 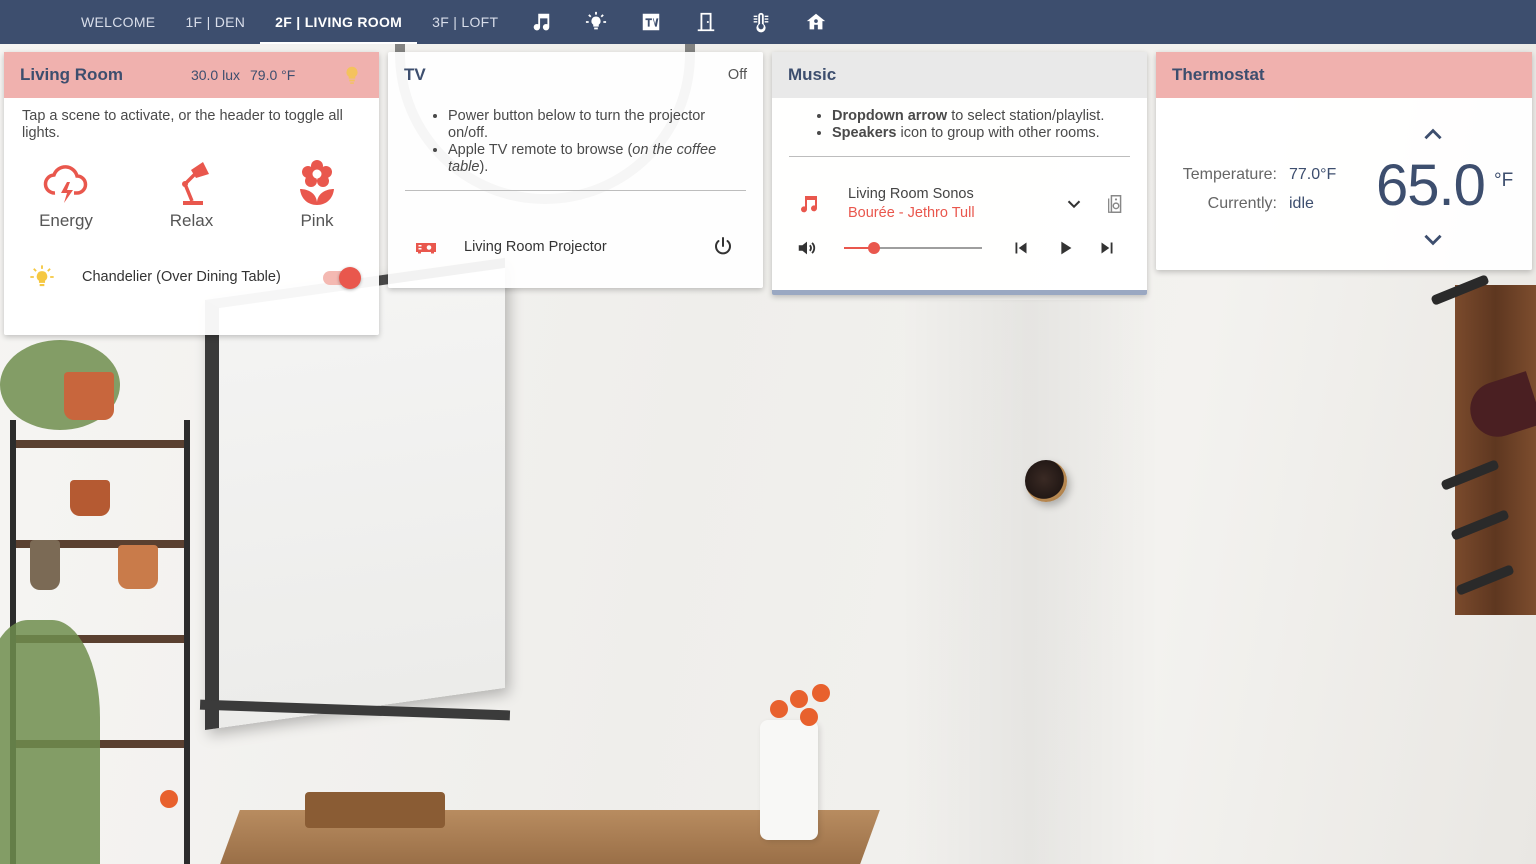 I want to click on card-title: TV, so click(x=415, y=74).